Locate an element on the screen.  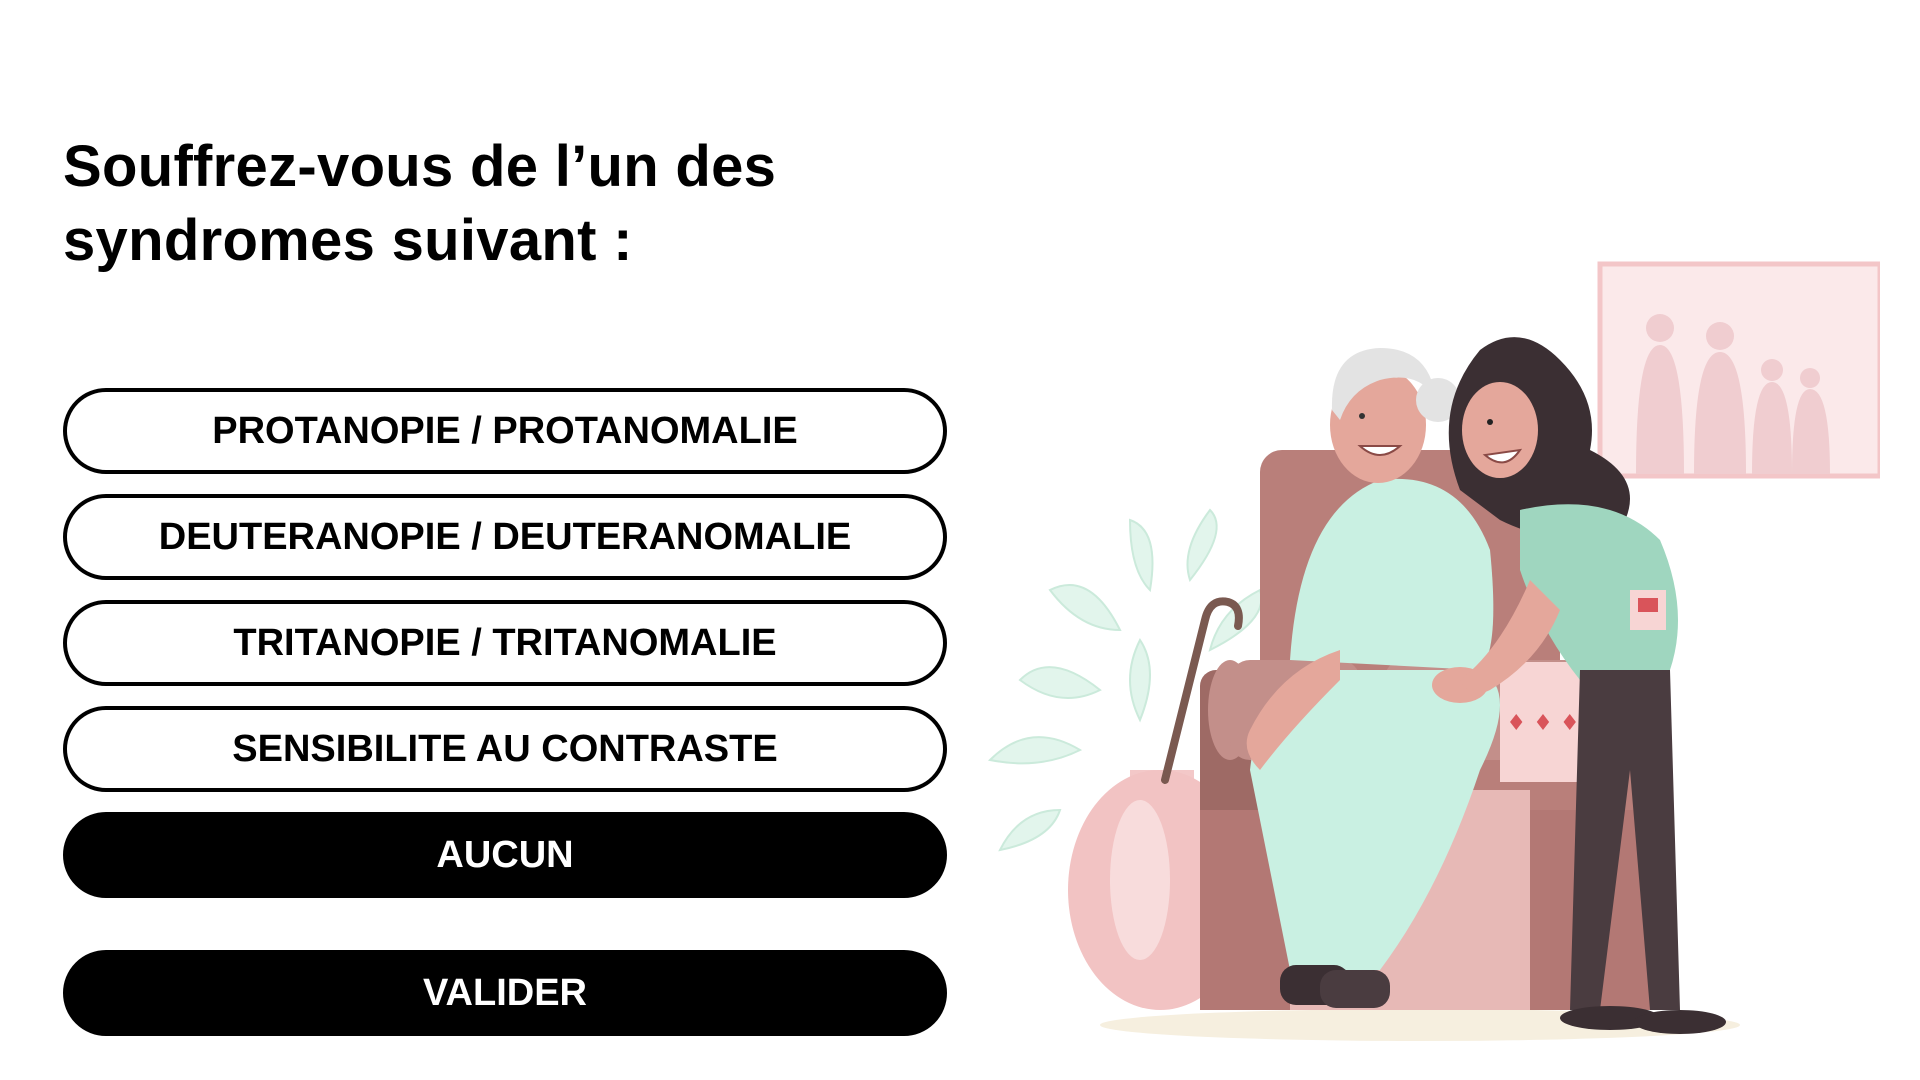
wall-frame is located at coordinates (1738, 370).